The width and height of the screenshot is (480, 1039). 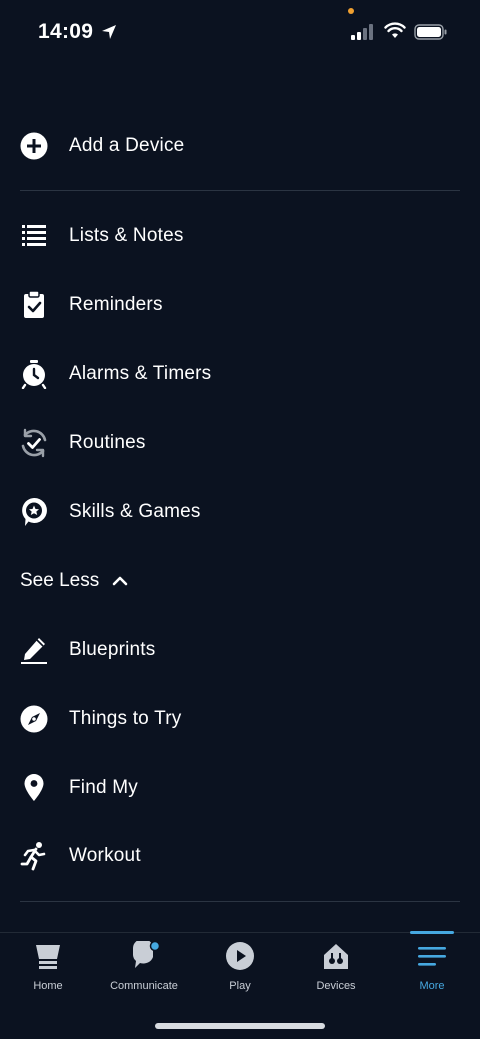 I want to click on compass-icon, so click(x=34, y=719).